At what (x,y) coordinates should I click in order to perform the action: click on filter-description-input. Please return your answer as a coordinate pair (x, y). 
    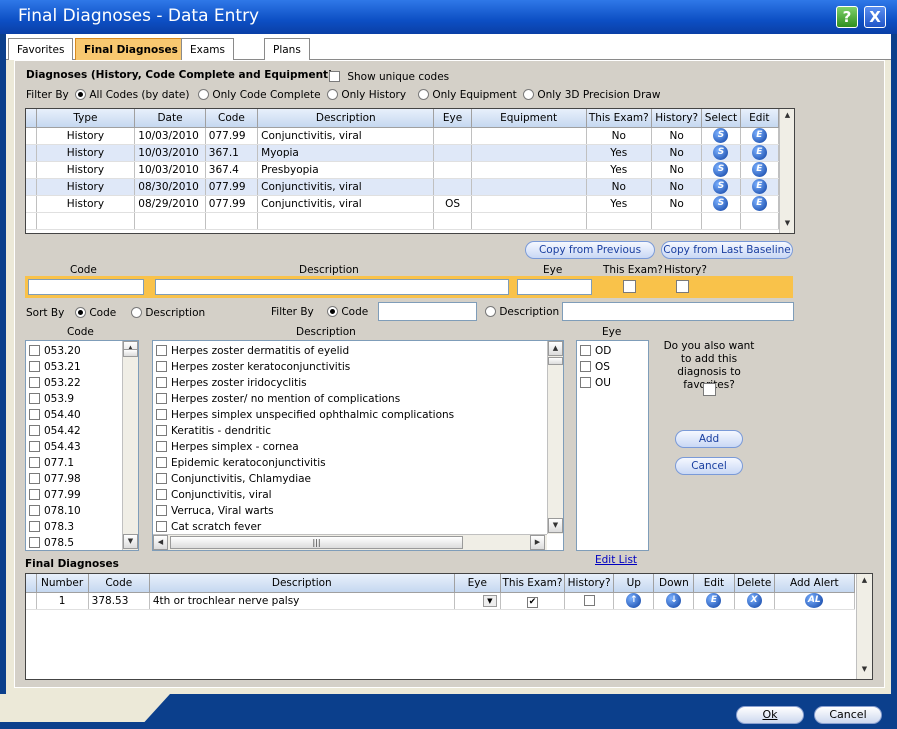
    Looking at the image, I should click on (678, 311).